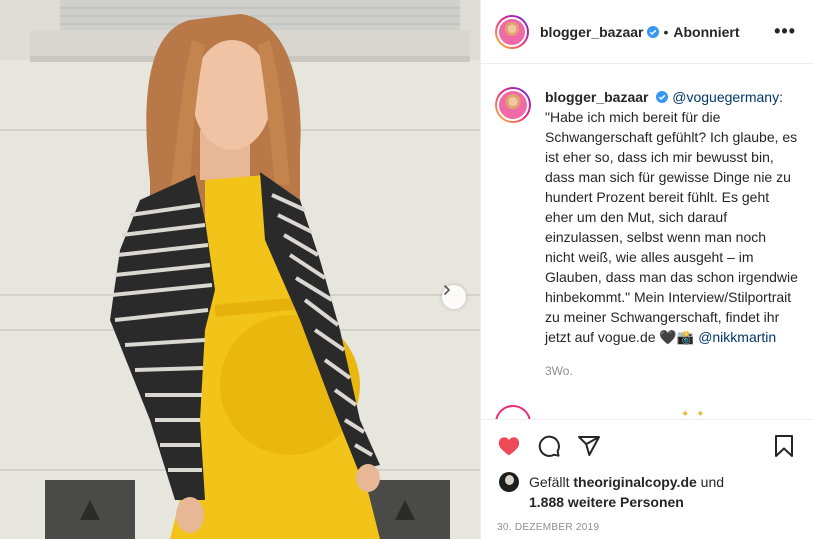  What do you see at coordinates (647, 446) in the screenshot?
I see `action-bar` at bounding box center [647, 446].